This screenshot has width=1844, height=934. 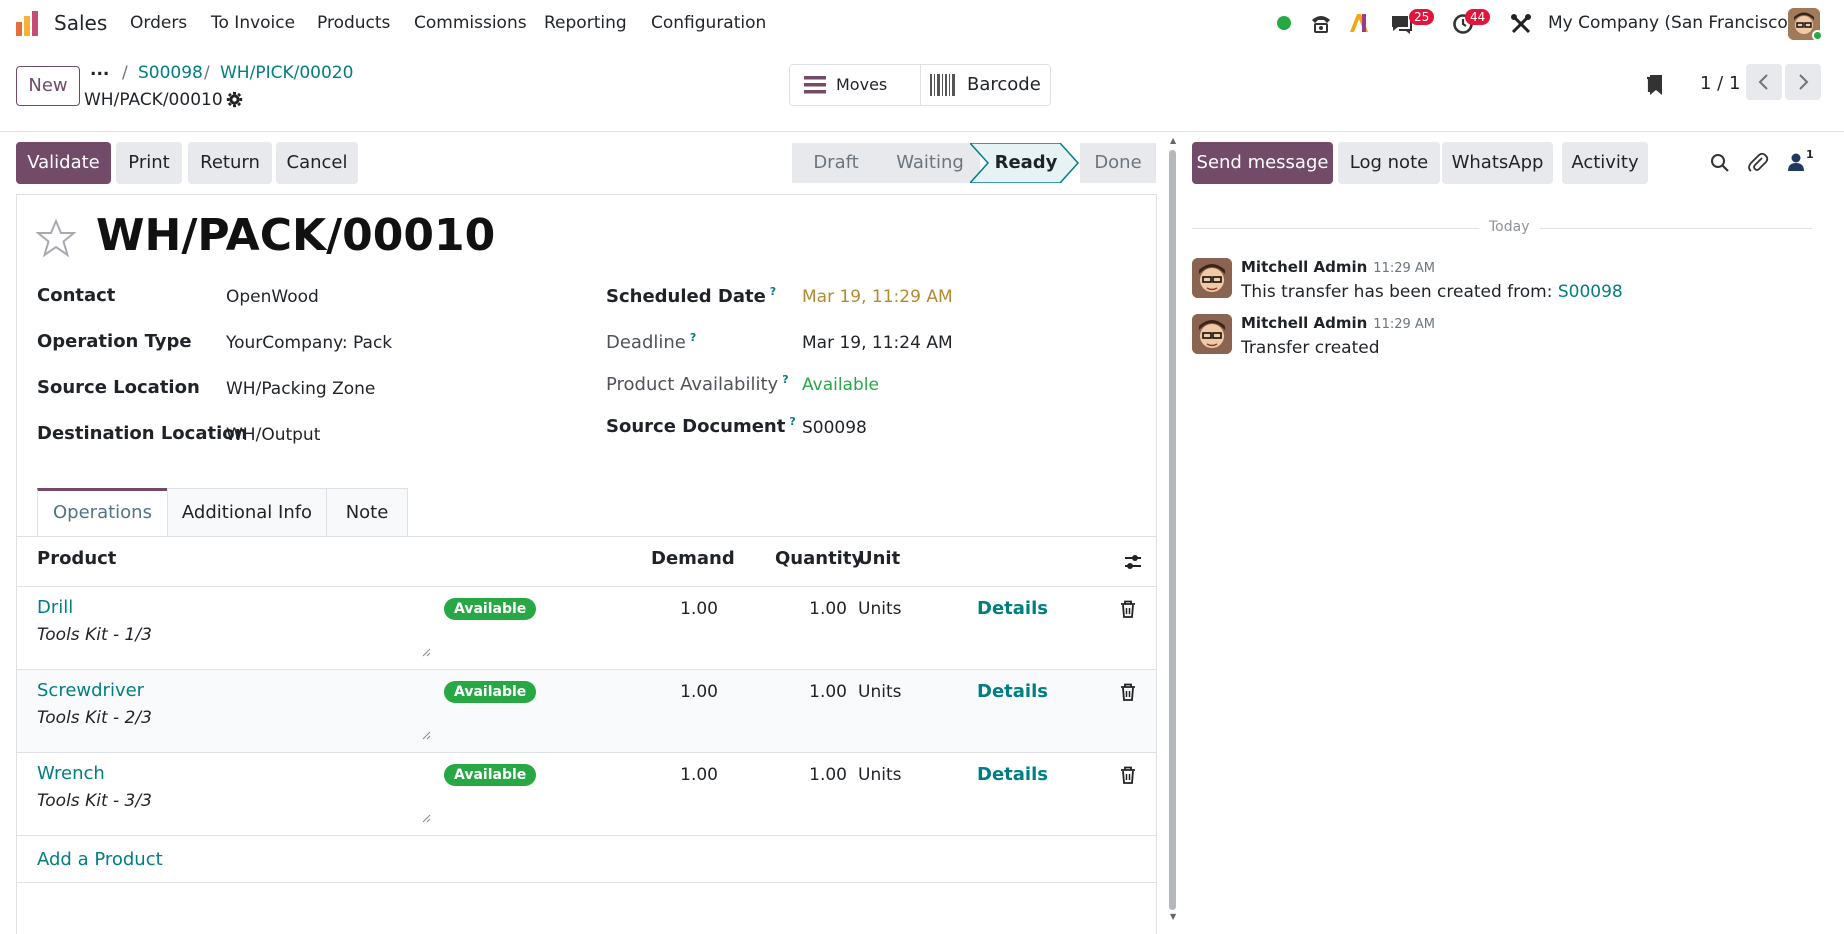 I want to click on breadcrumb-current: WH/PACK/00010, so click(x=153, y=100).